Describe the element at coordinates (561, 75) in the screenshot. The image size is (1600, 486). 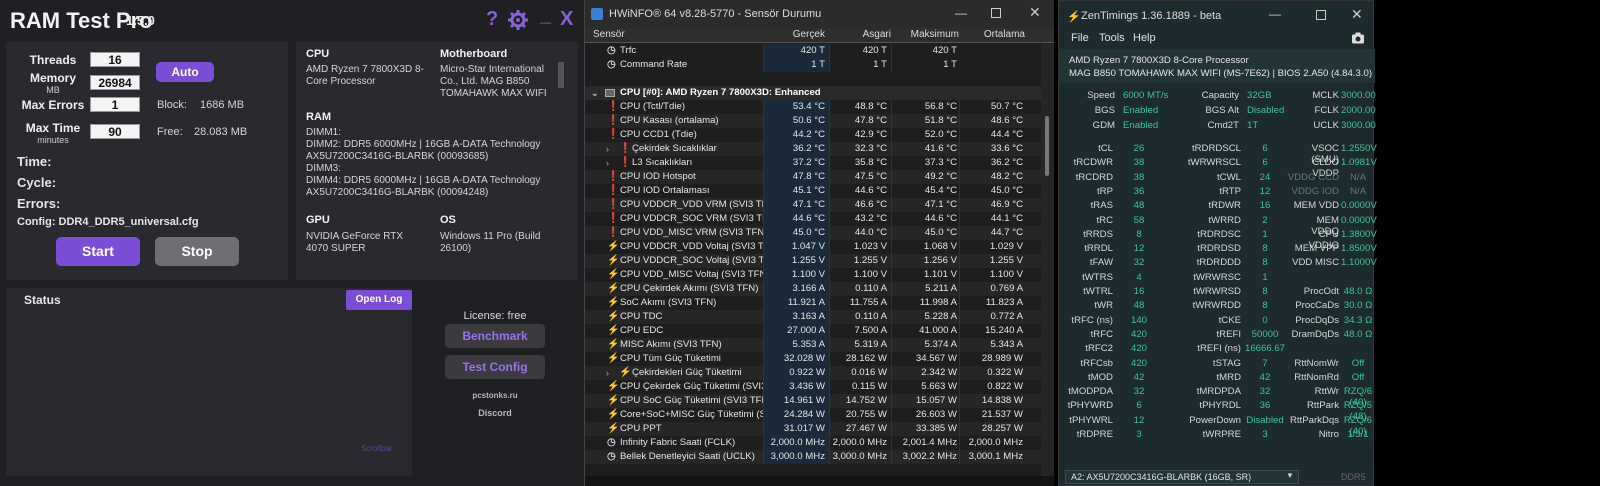
I see `info-scrollbar` at that location.